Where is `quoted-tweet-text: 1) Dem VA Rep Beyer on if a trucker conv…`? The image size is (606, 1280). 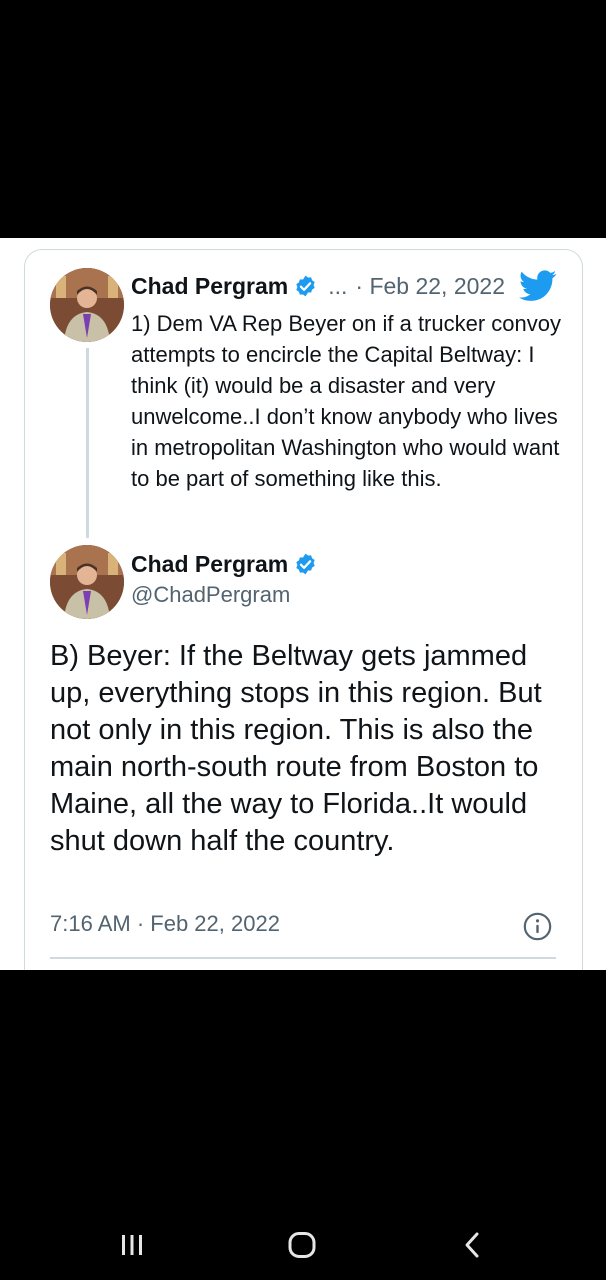
quoted-tweet-text: 1) Dem VA Rep Beyer on if a trucker conv… is located at coordinates (346, 401).